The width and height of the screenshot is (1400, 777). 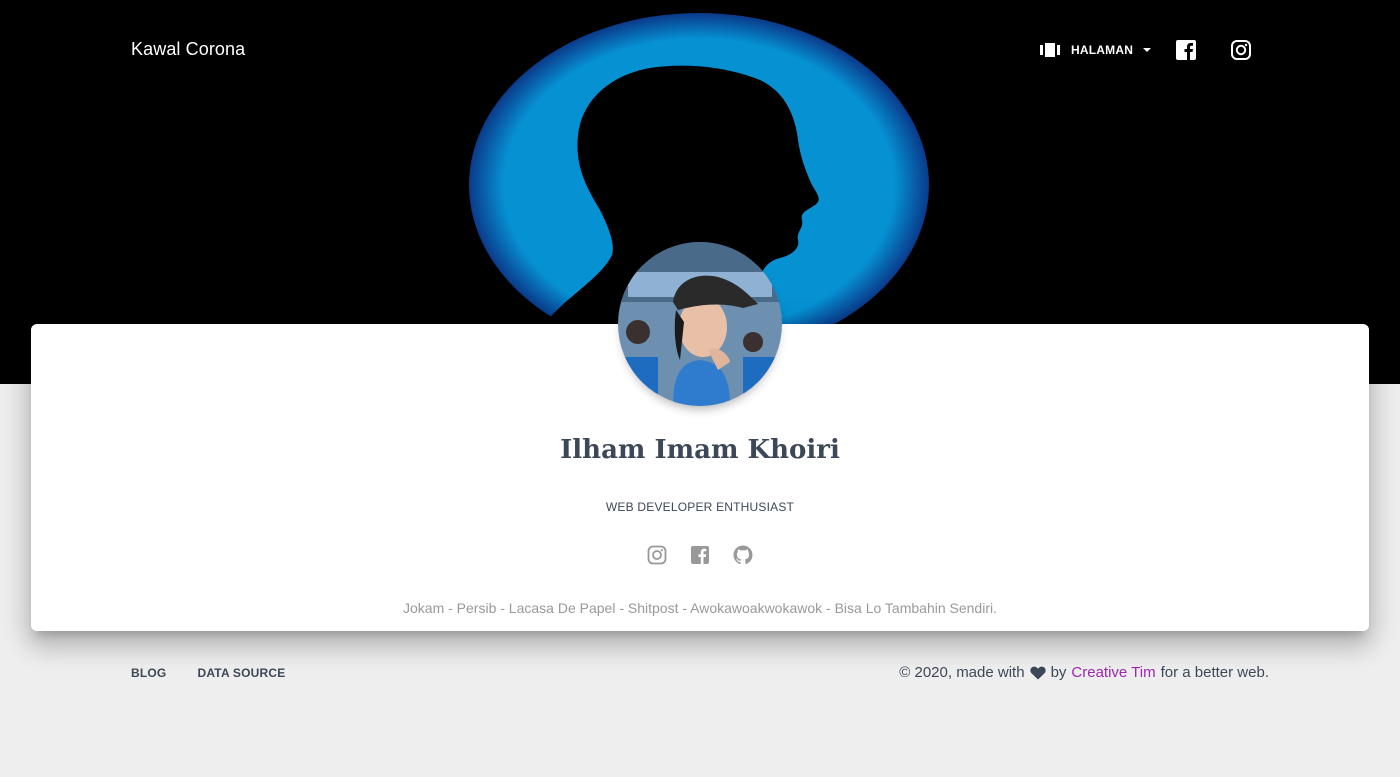 I want to click on copyright-prefix: © 2020, made with, so click(x=962, y=672).